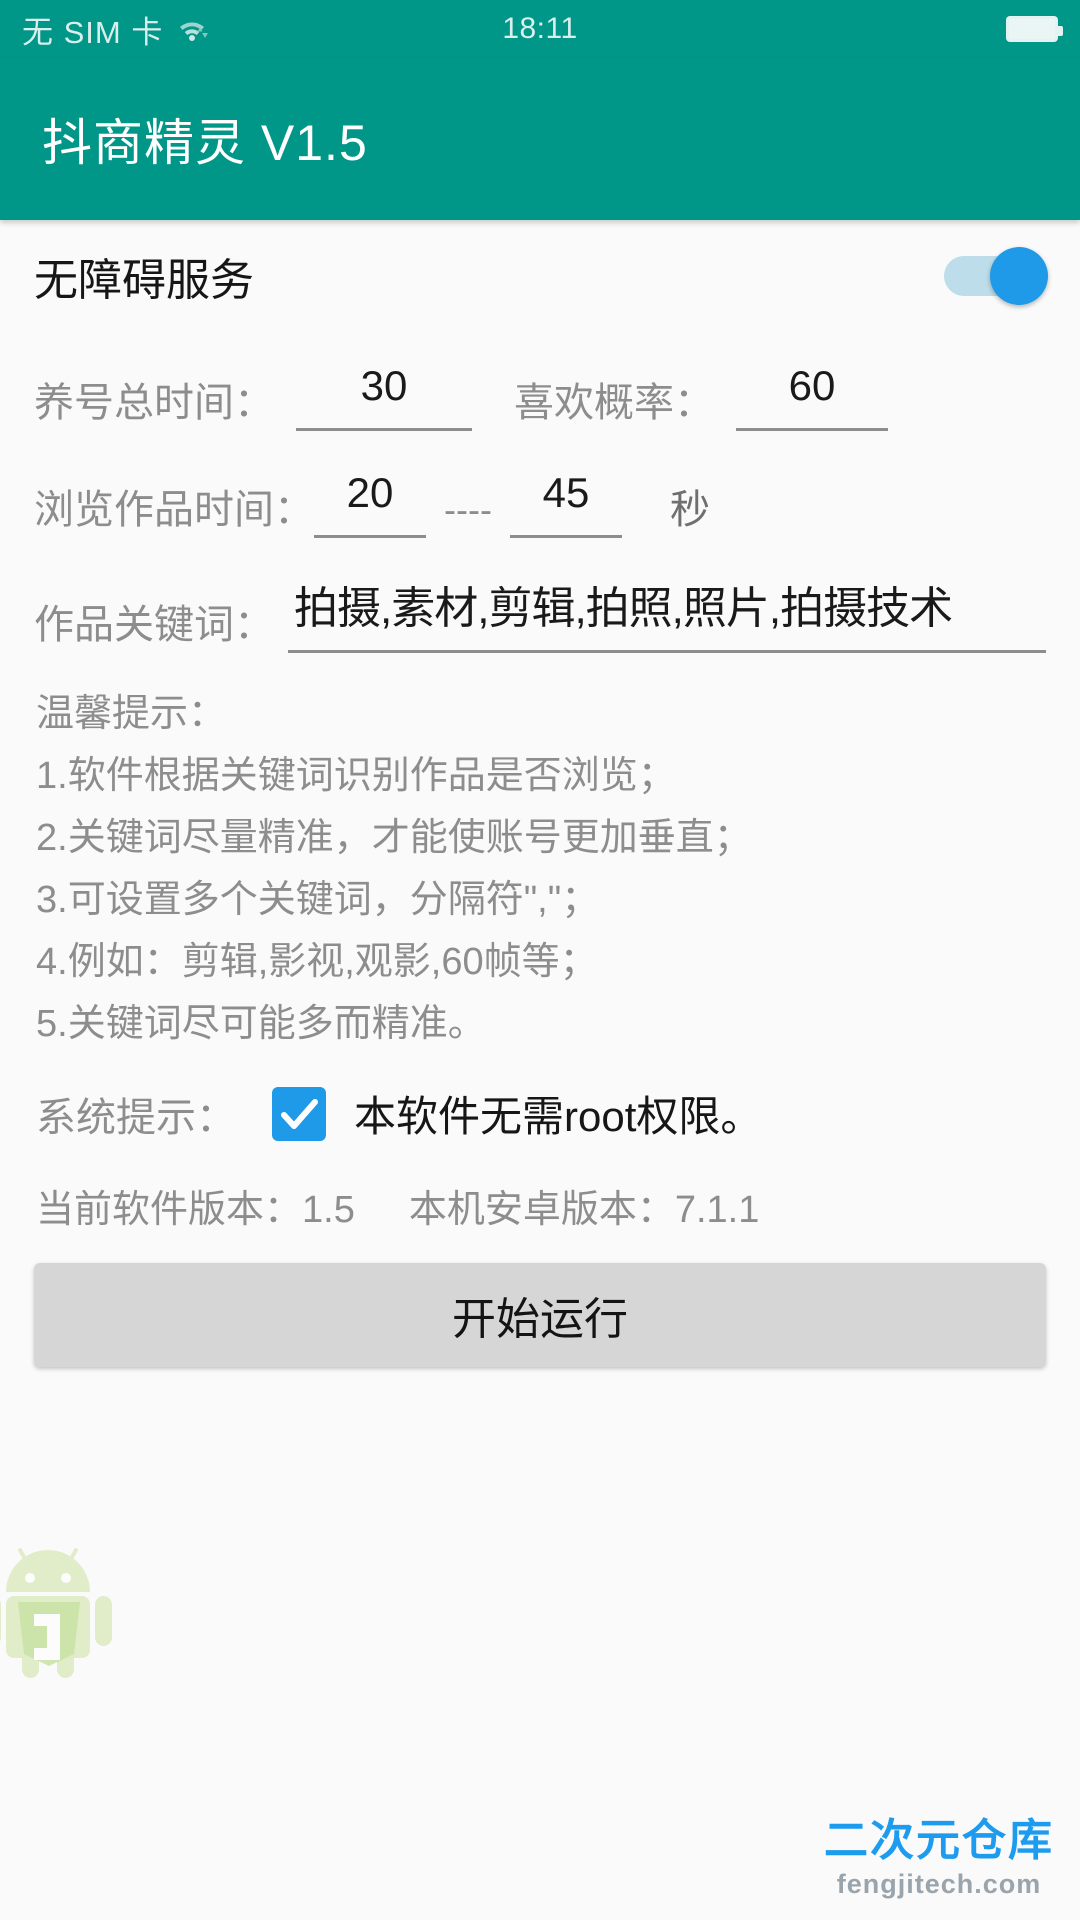  Describe the element at coordinates (205, 143) in the screenshot. I see `app-title: 抖商精灵 V1.5` at that location.